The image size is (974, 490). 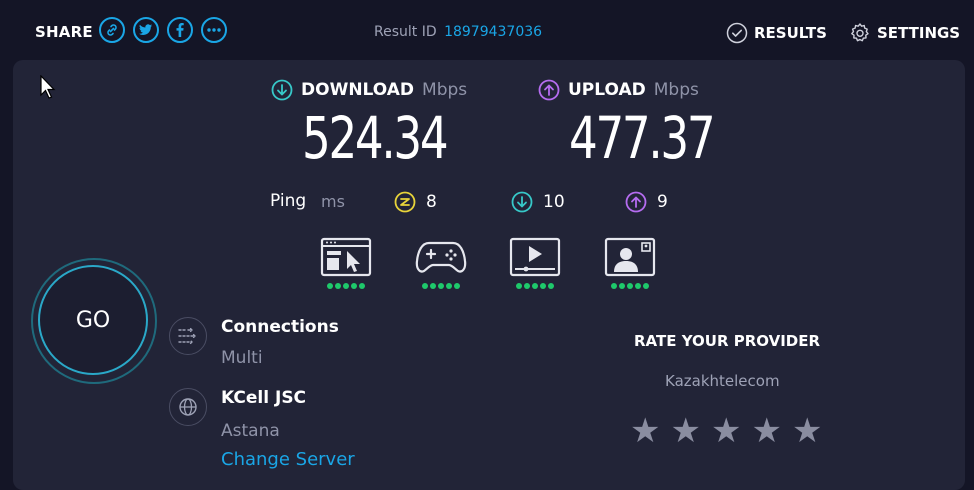 What do you see at coordinates (333, 201) in the screenshot?
I see `ping-unit: ms` at bounding box center [333, 201].